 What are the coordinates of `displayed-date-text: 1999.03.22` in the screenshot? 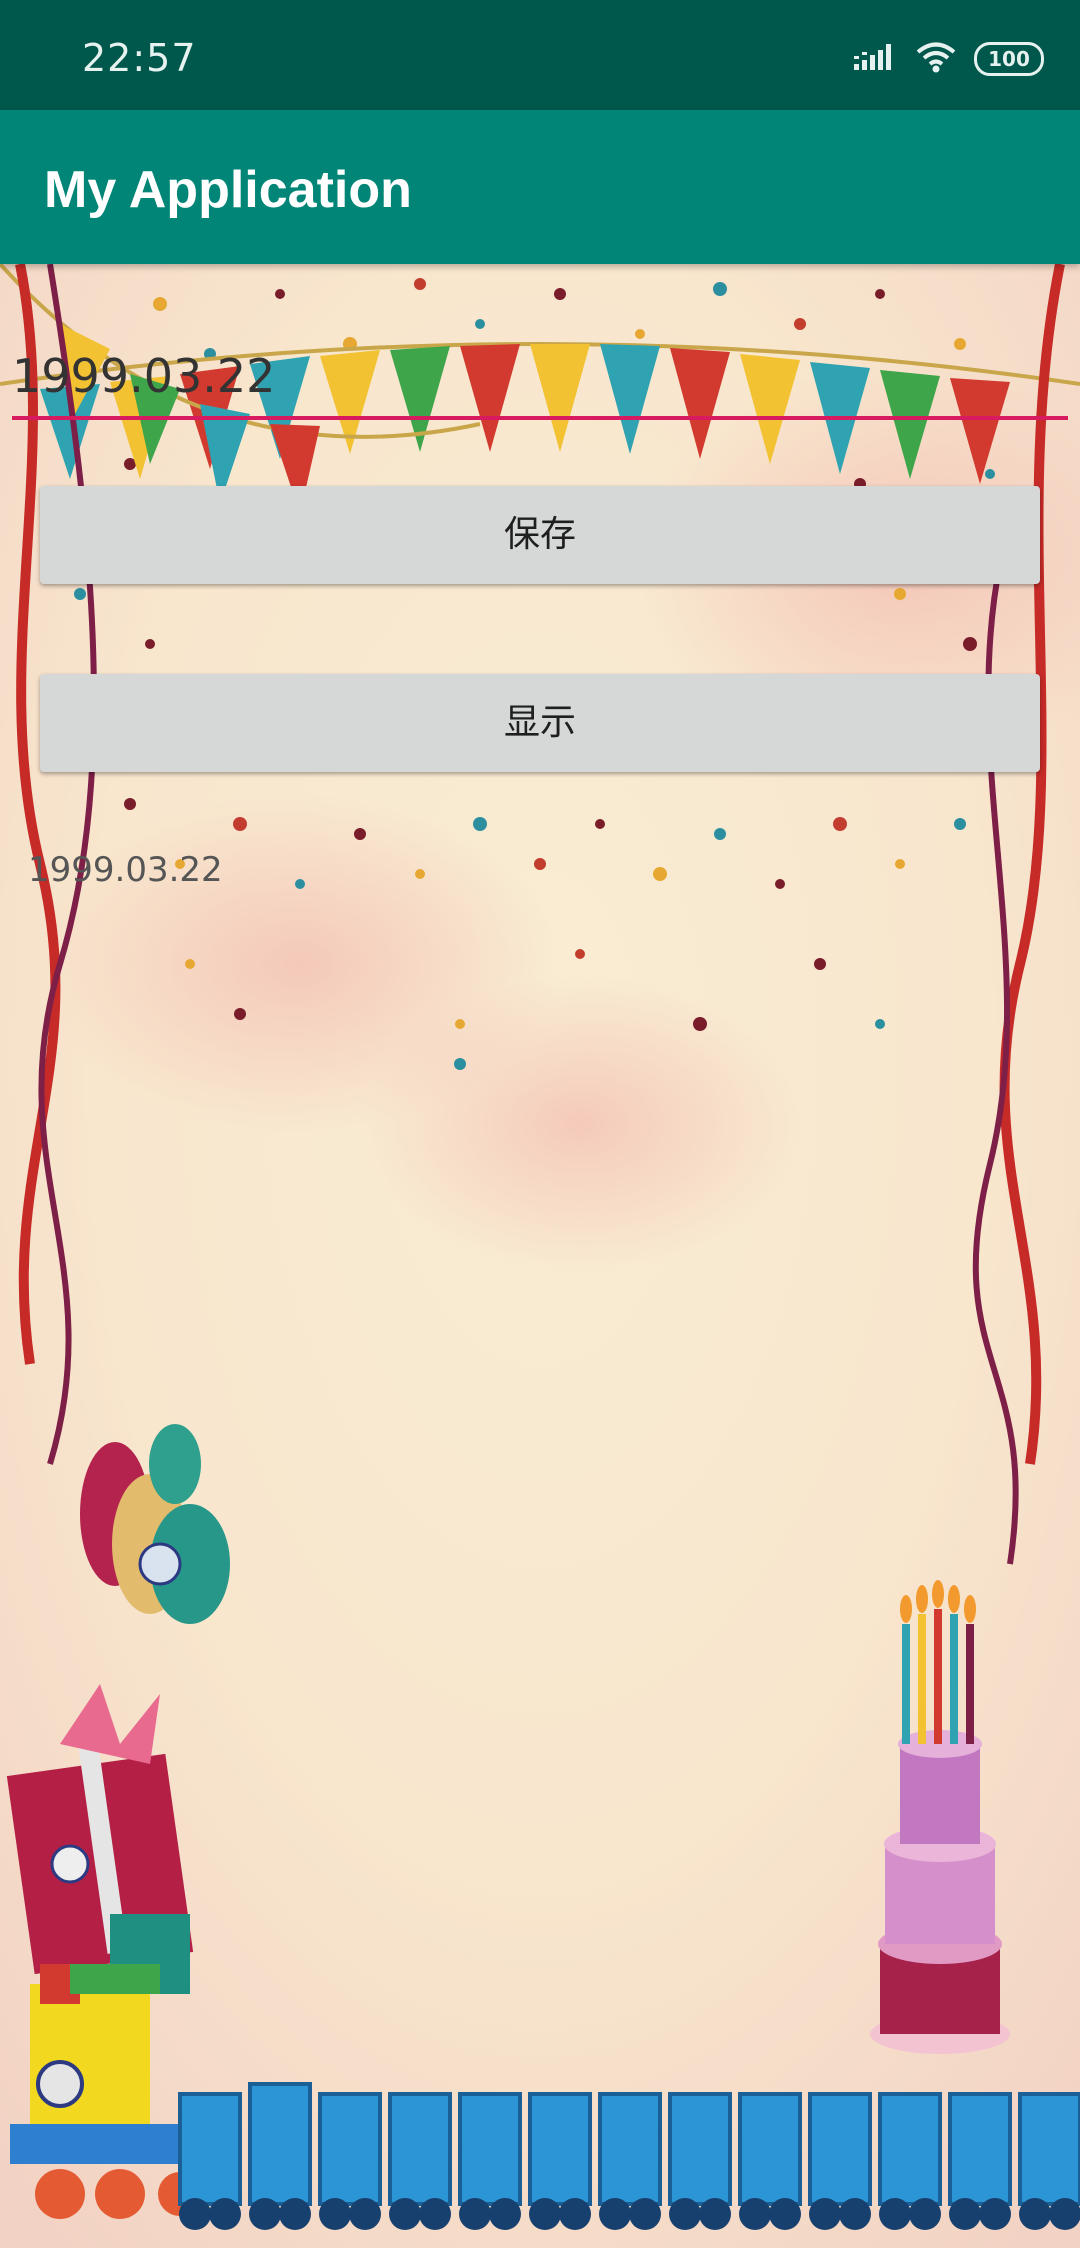 It's located at (125, 870).